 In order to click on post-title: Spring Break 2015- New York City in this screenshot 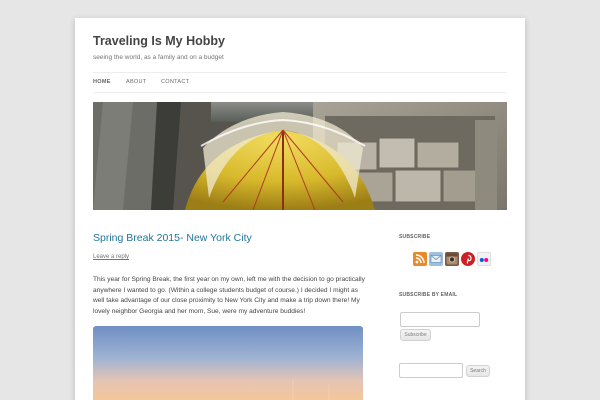, I will do `click(172, 238)`.